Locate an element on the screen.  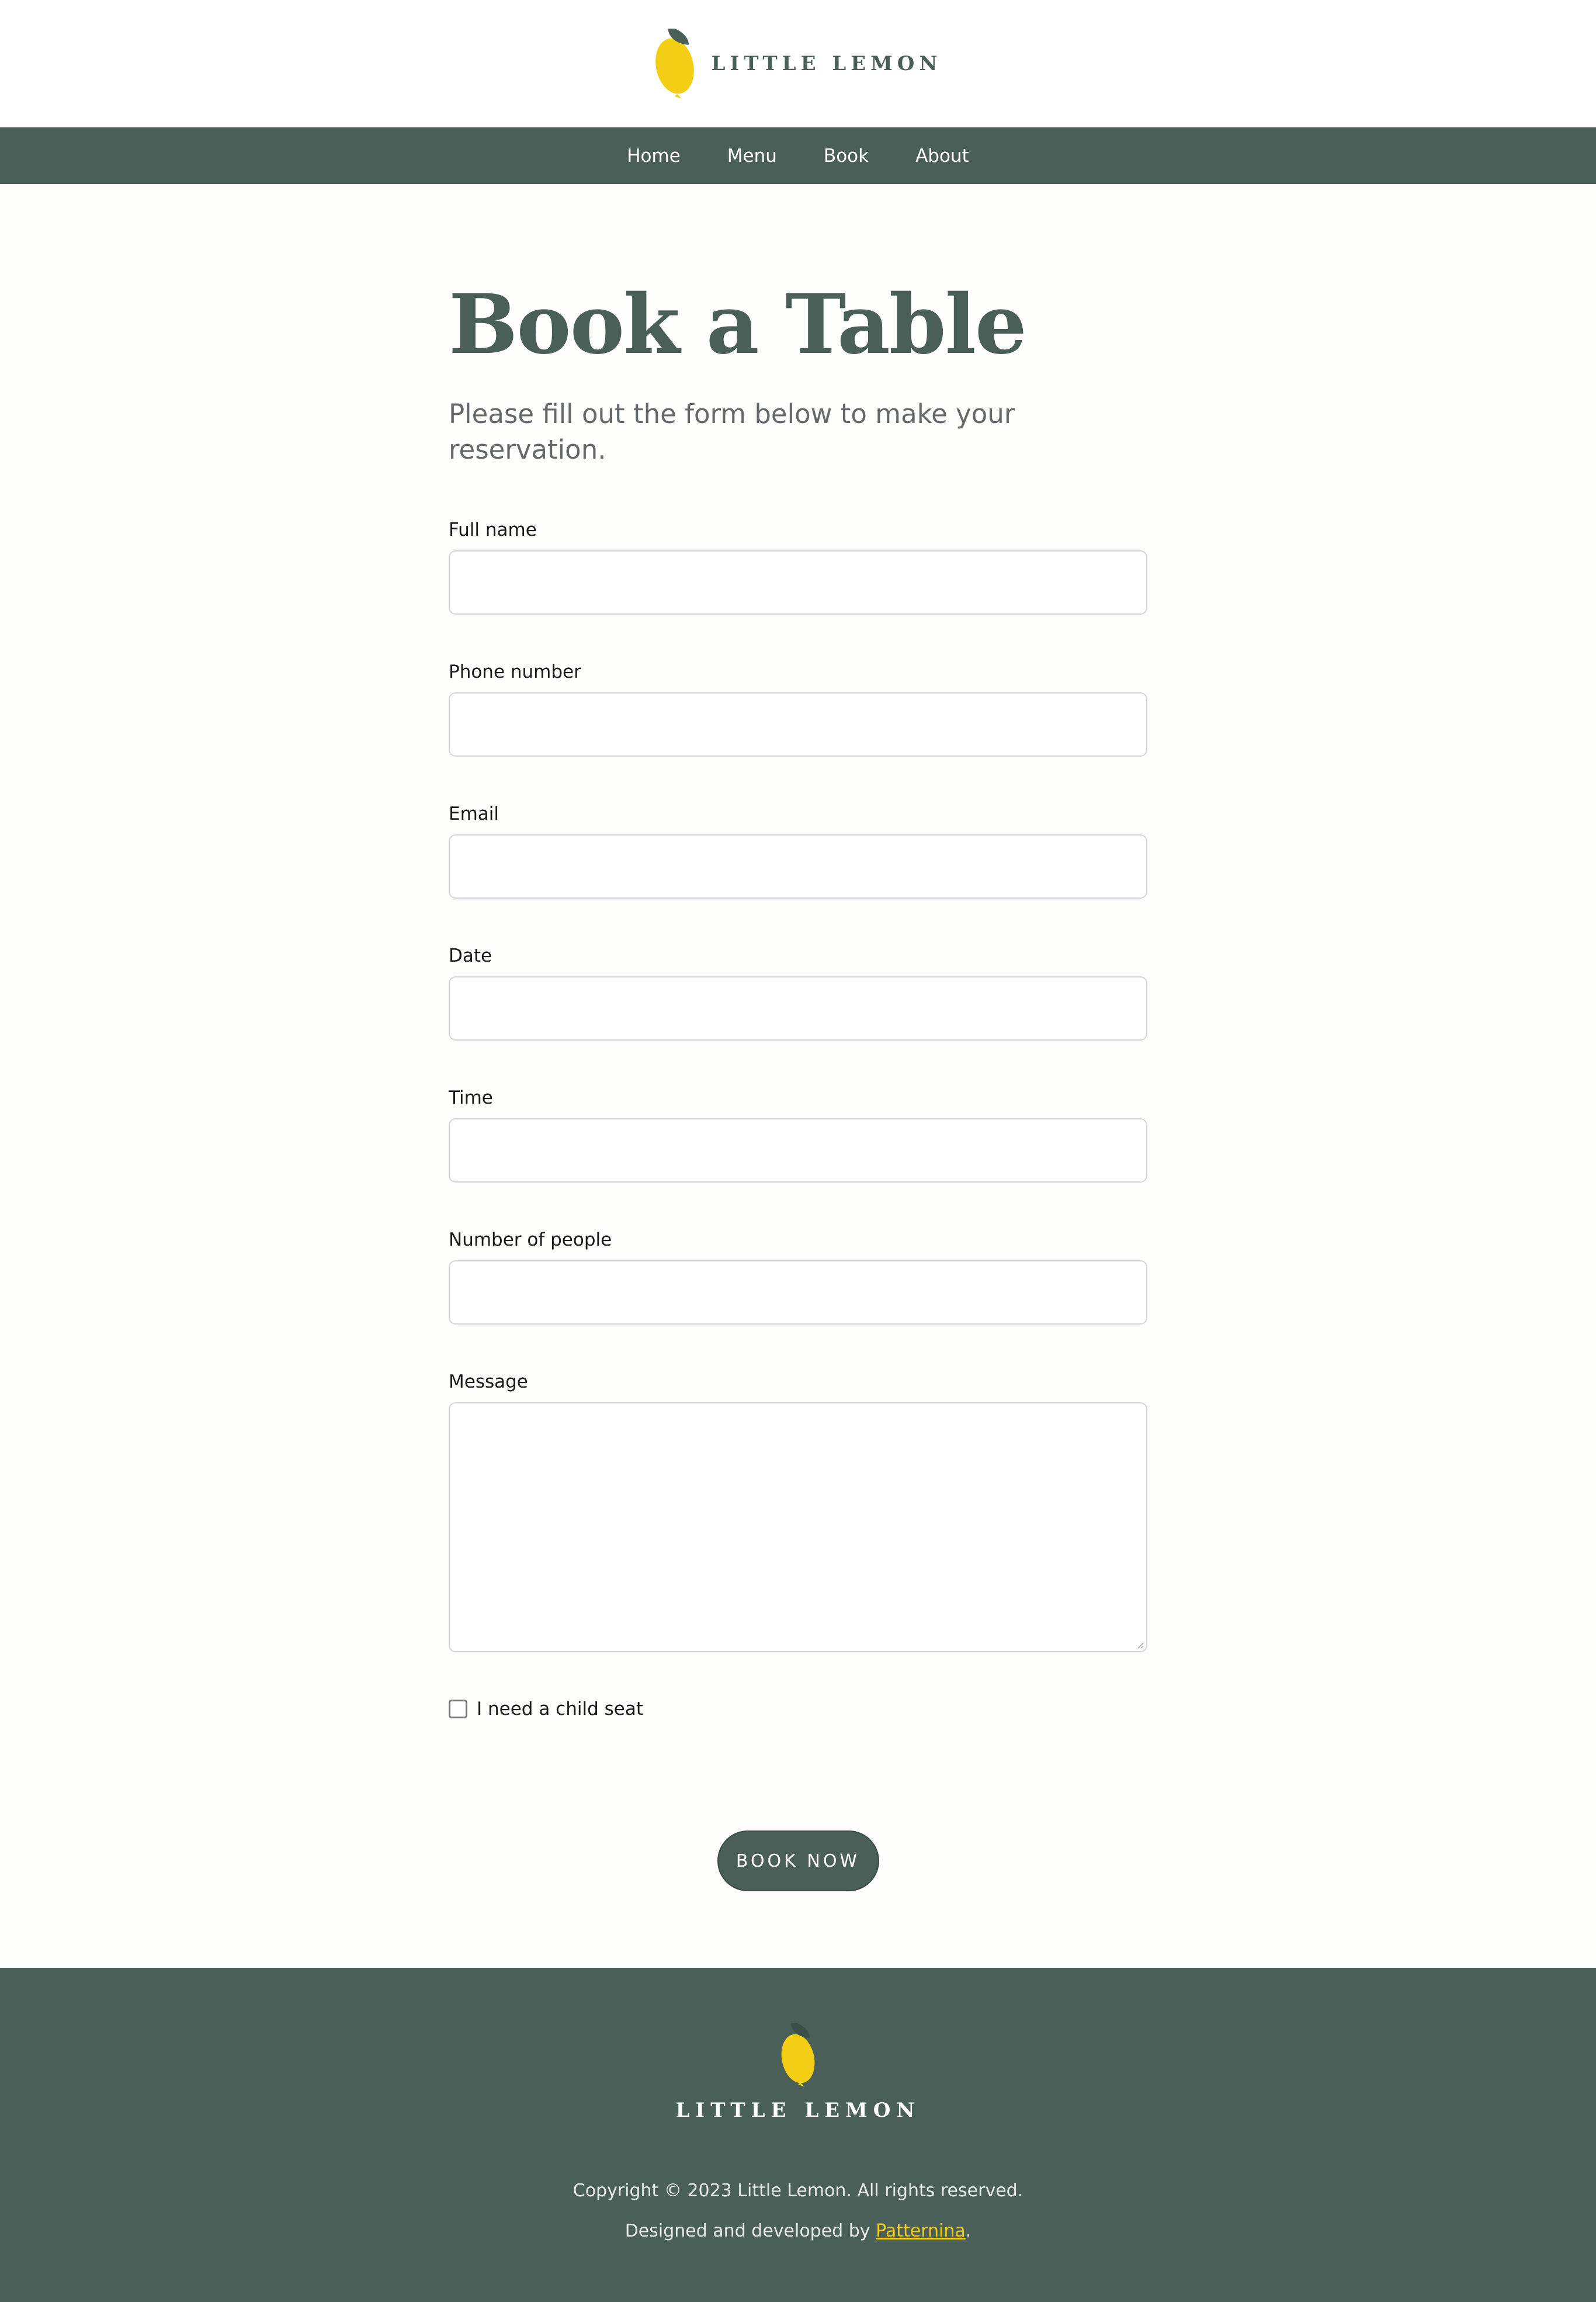
date-input is located at coordinates (798, 1008).